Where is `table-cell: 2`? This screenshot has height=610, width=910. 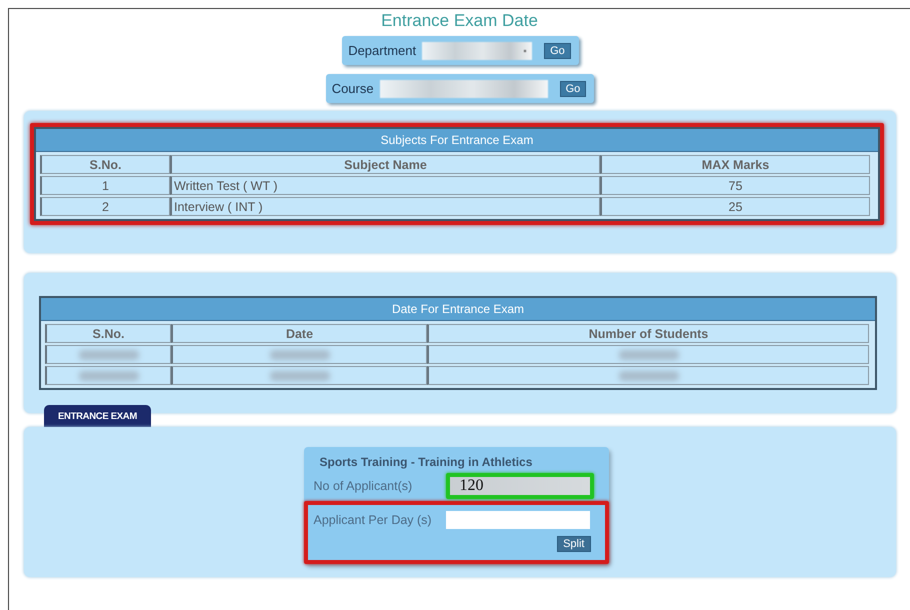 table-cell: 2 is located at coordinates (105, 206).